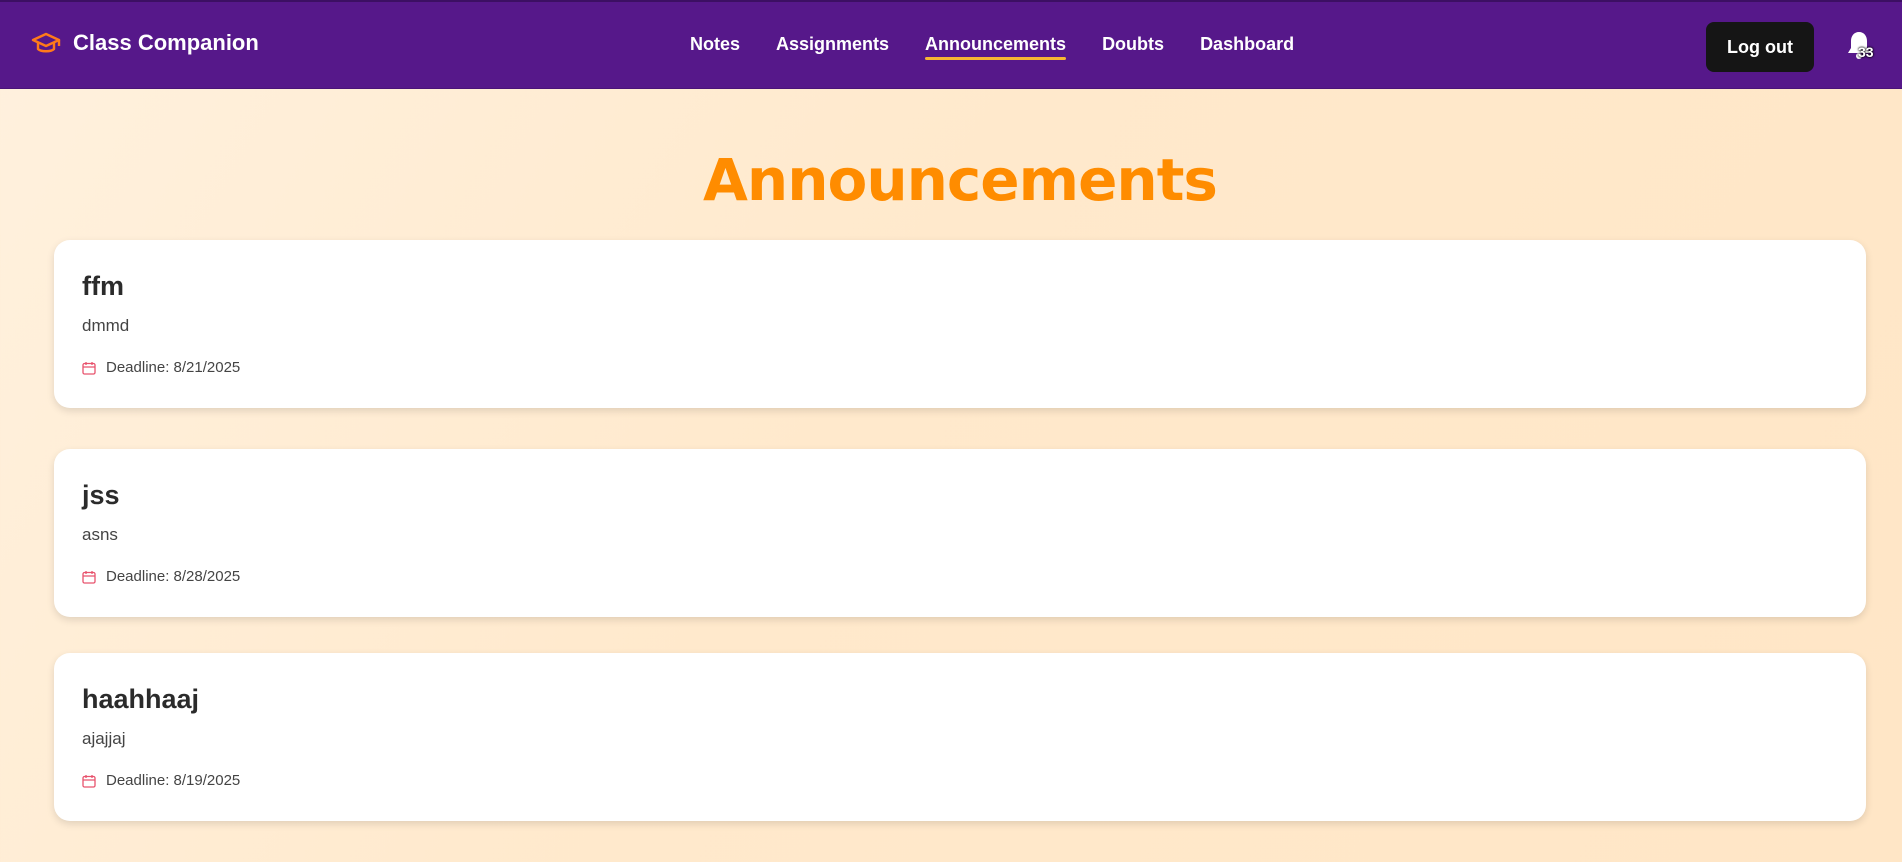 The image size is (1902, 862). Describe the element at coordinates (101, 495) in the screenshot. I see `announcement-title: jss` at that location.